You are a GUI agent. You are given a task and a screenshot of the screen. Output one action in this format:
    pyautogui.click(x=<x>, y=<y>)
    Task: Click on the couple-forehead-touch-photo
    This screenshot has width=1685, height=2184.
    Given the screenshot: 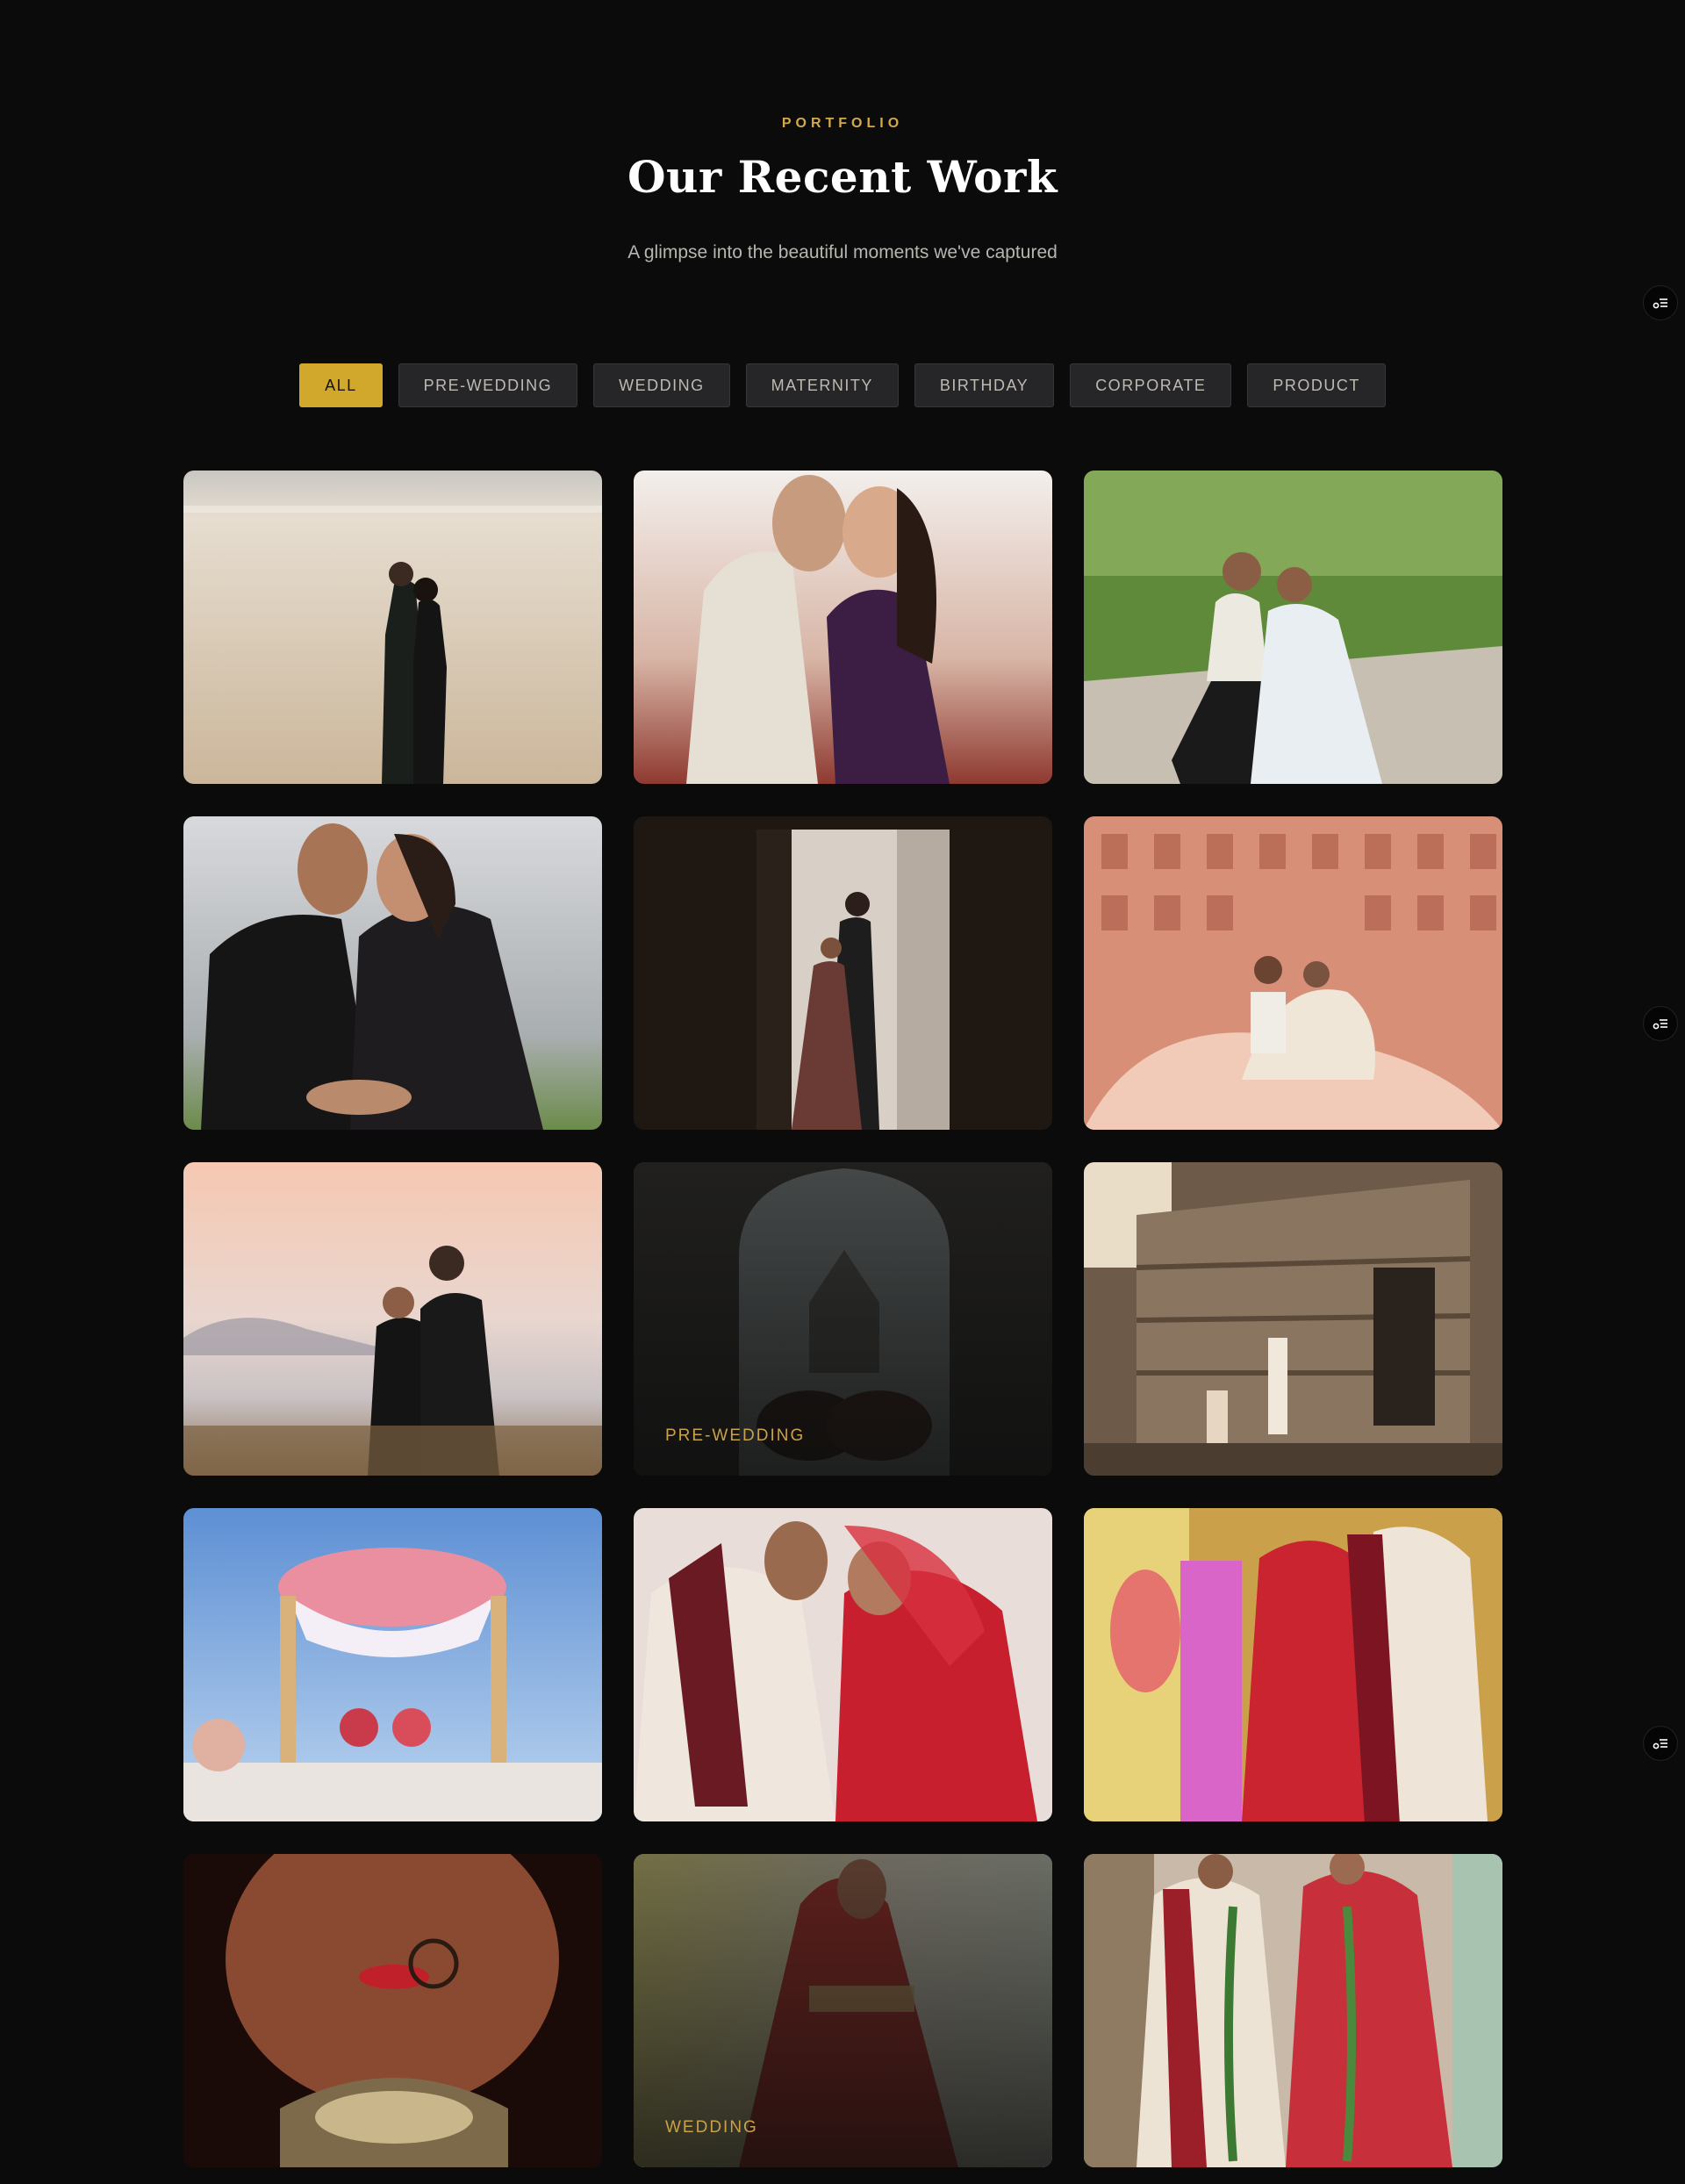 What is the action you would take?
    pyautogui.click(x=843, y=627)
    